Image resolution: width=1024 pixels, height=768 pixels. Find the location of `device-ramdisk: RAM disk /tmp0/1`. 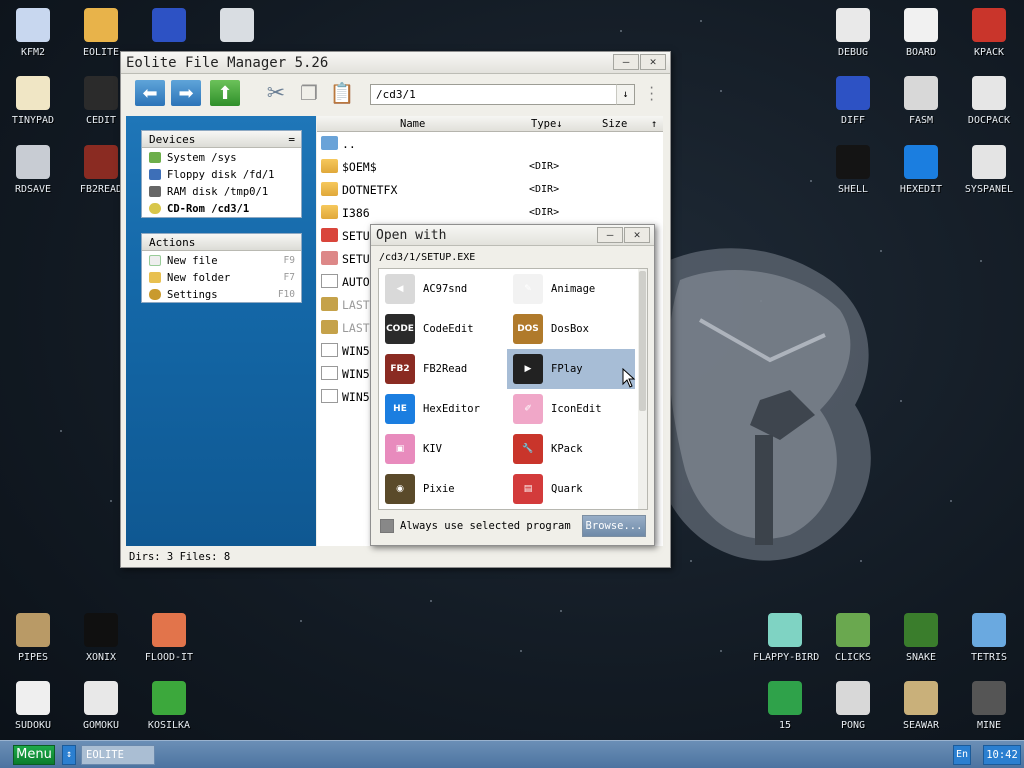

device-ramdisk: RAM disk /tmp0/1 is located at coordinates (221, 190).